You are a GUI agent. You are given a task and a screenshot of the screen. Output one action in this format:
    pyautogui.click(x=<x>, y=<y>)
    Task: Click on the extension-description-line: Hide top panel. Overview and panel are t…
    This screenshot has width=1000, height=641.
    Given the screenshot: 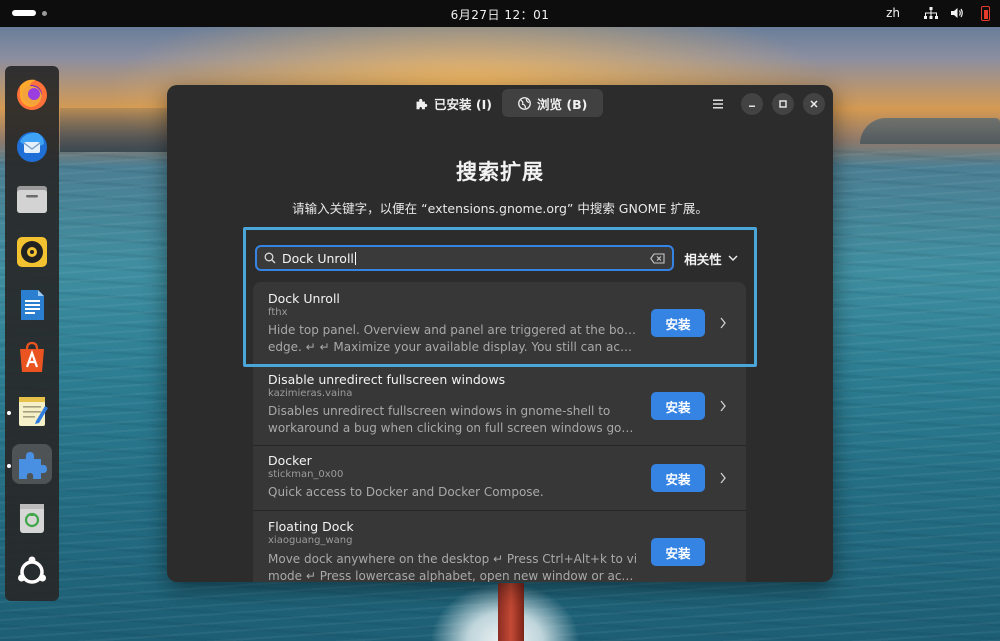 What is the action you would take?
    pyautogui.click(x=453, y=330)
    